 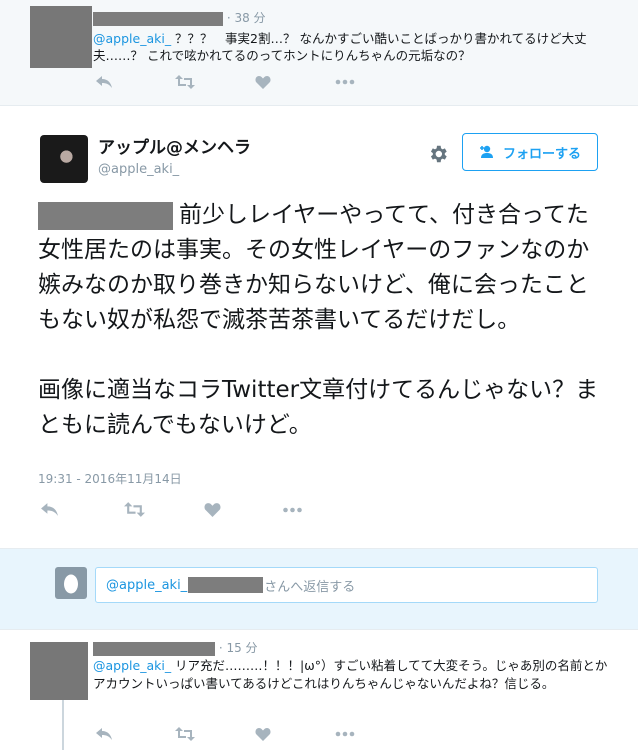 What do you see at coordinates (310, 587) in the screenshot?
I see `reply-placeholder: さんへ返信する` at bounding box center [310, 587].